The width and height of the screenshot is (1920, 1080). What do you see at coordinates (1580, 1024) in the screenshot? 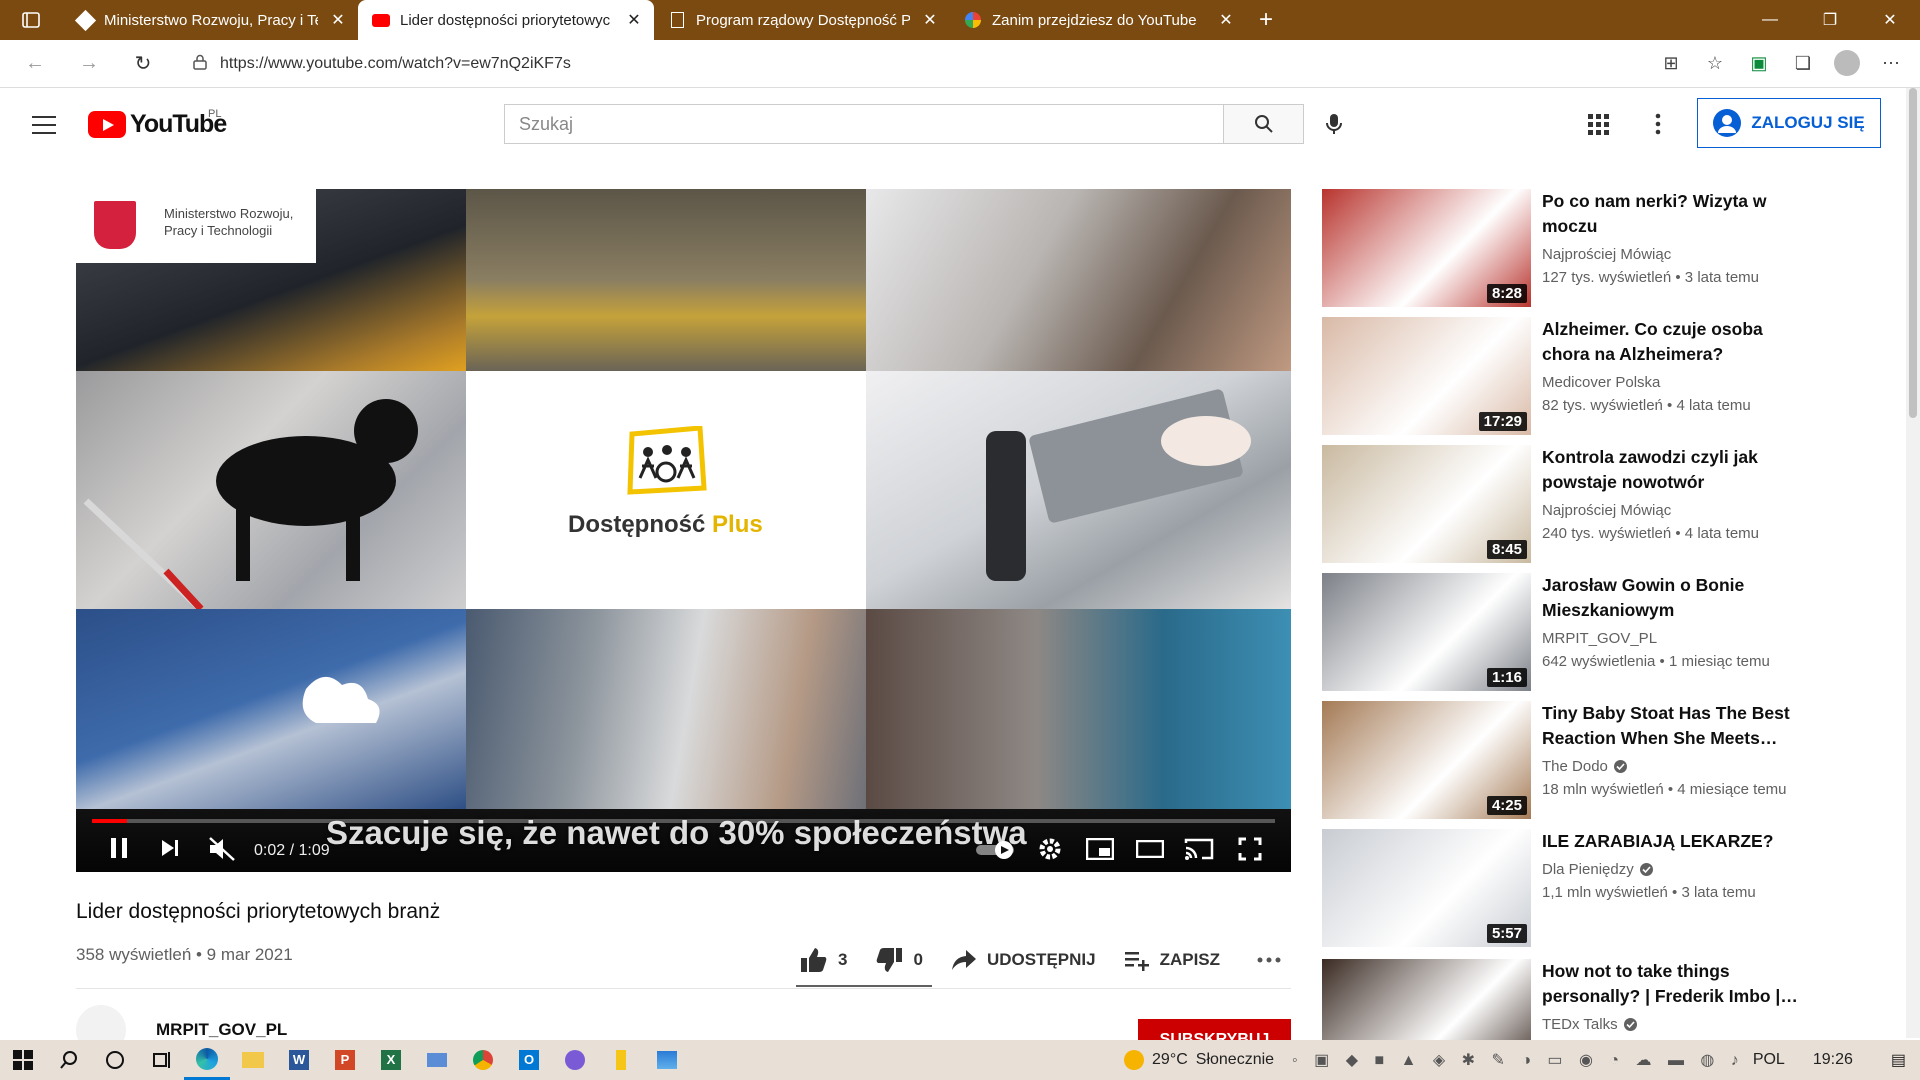
I see `recommended-channel: TEDx Talks` at bounding box center [1580, 1024].